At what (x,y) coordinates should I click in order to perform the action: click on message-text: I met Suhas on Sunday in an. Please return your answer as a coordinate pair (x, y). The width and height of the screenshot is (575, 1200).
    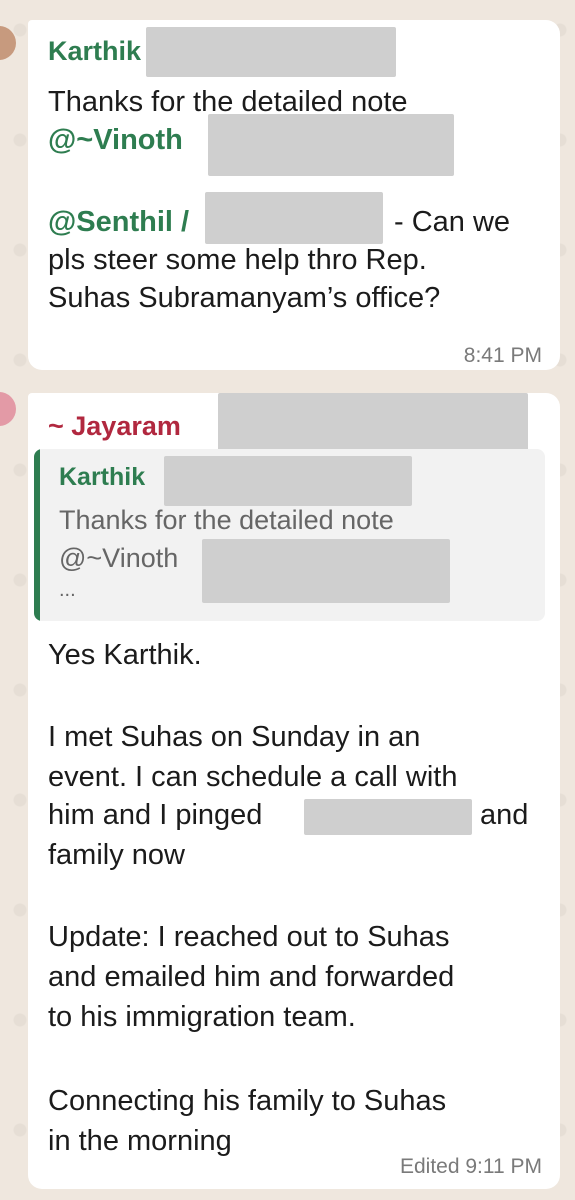
    Looking at the image, I should click on (234, 737).